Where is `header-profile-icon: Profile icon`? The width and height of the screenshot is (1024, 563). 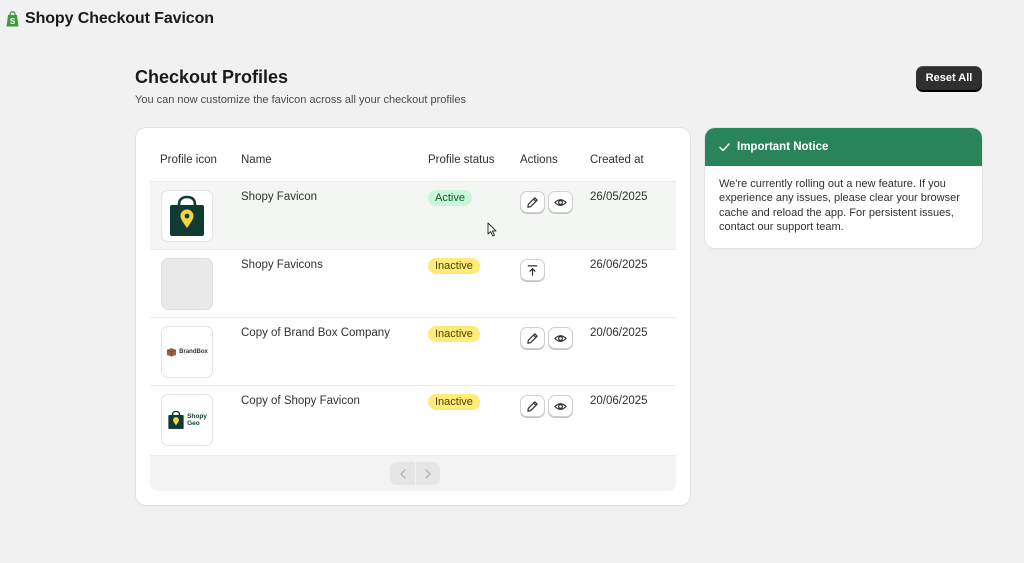 header-profile-icon: Profile icon is located at coordinates (188, 160).